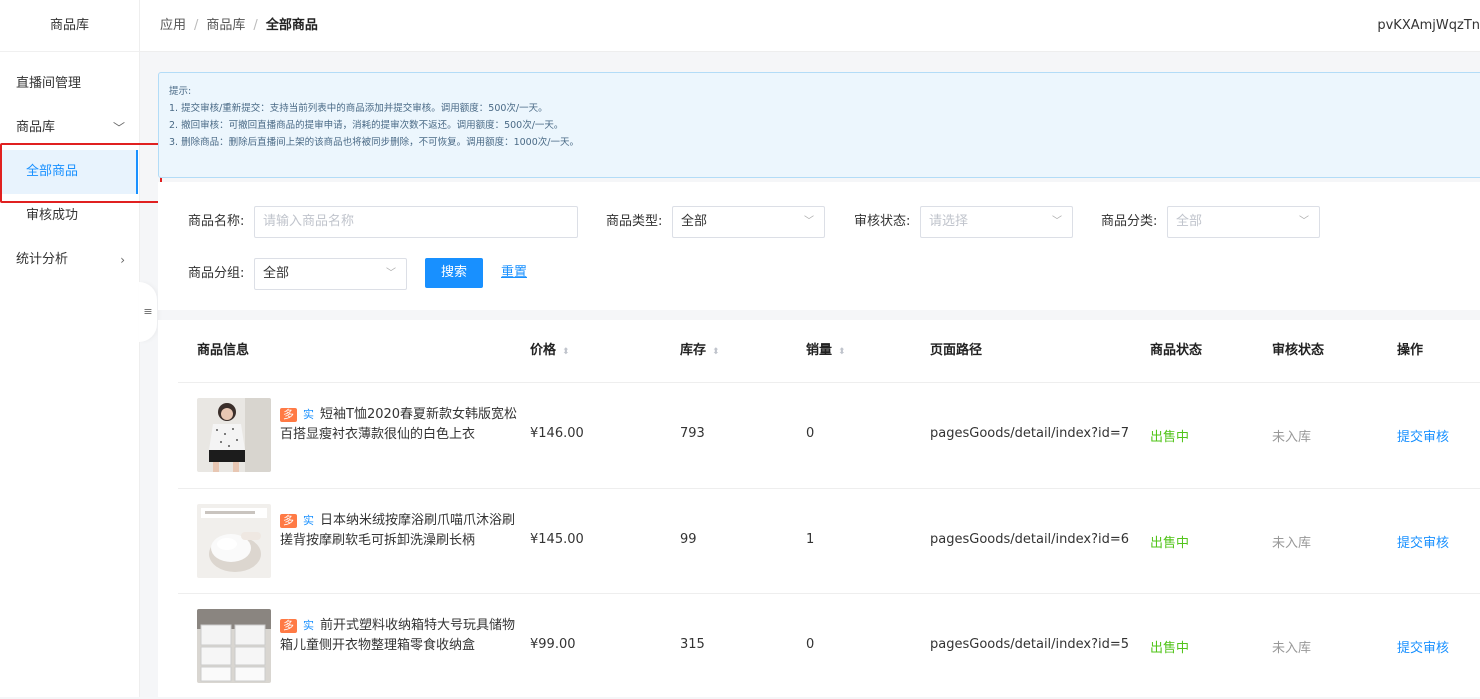 Image resolution: width=1480 pixels, height=699 pixels. Describe the element at coordinates (69, 260) in the screenshot. I see `sidebar-item-statistics: 统计分析 ›` at that location.